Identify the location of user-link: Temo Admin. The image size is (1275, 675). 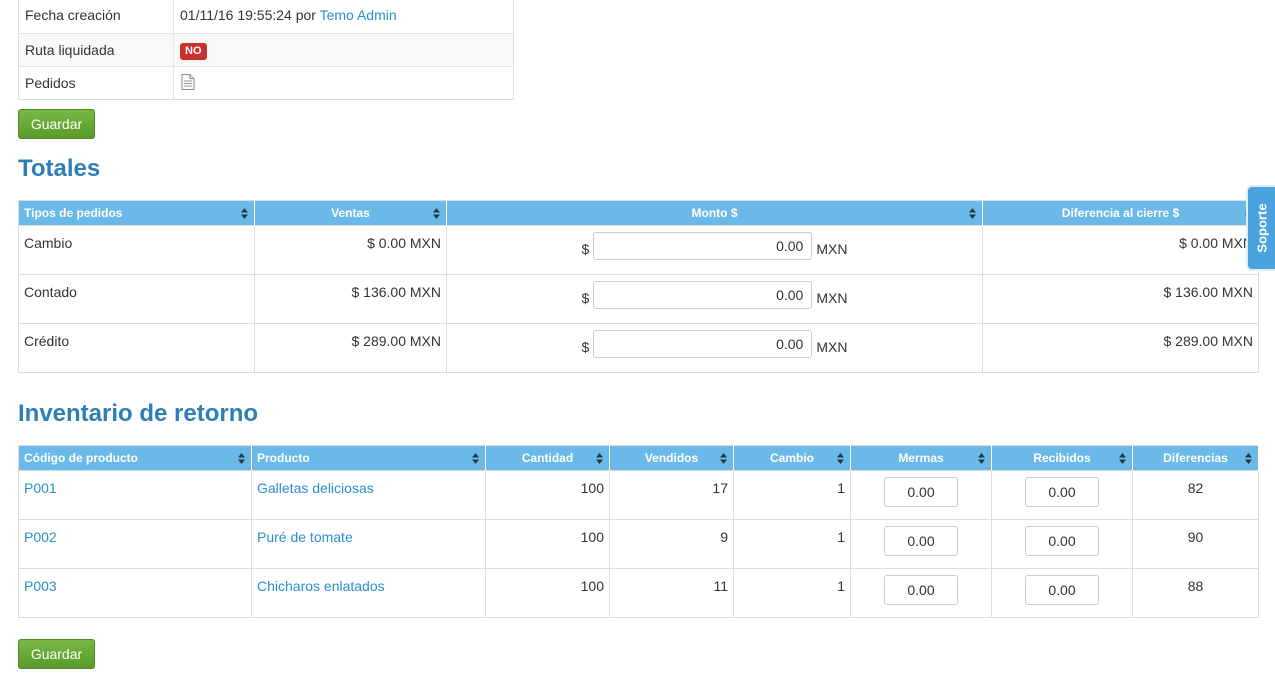
(358, 15).